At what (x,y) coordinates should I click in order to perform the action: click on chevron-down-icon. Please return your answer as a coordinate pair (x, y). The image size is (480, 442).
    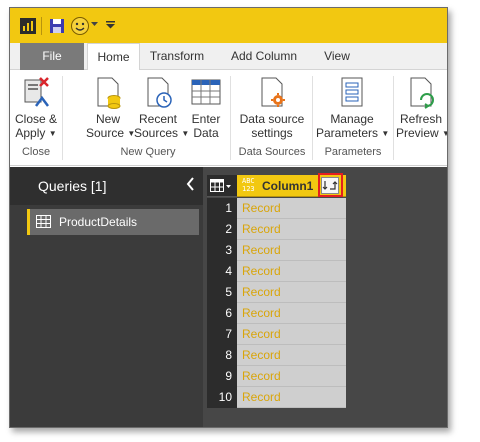
    Looking at the image, I should click on (94, 24).